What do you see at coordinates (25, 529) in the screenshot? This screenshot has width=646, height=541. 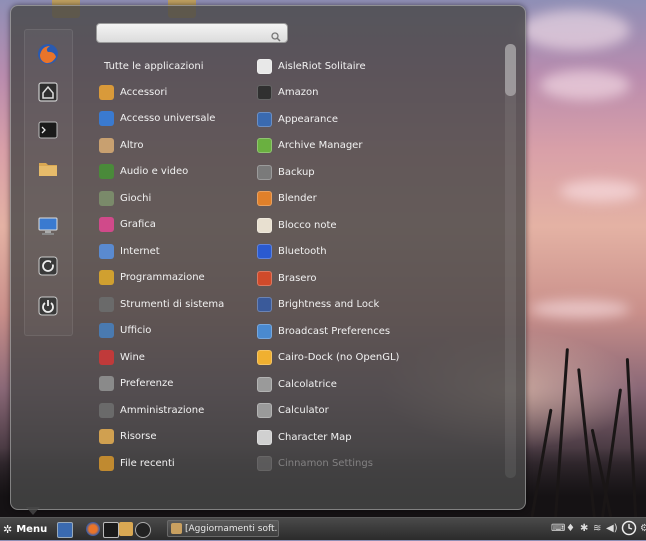 I see `menu-button: ✲ Menu` at bounding box center [25, 529].